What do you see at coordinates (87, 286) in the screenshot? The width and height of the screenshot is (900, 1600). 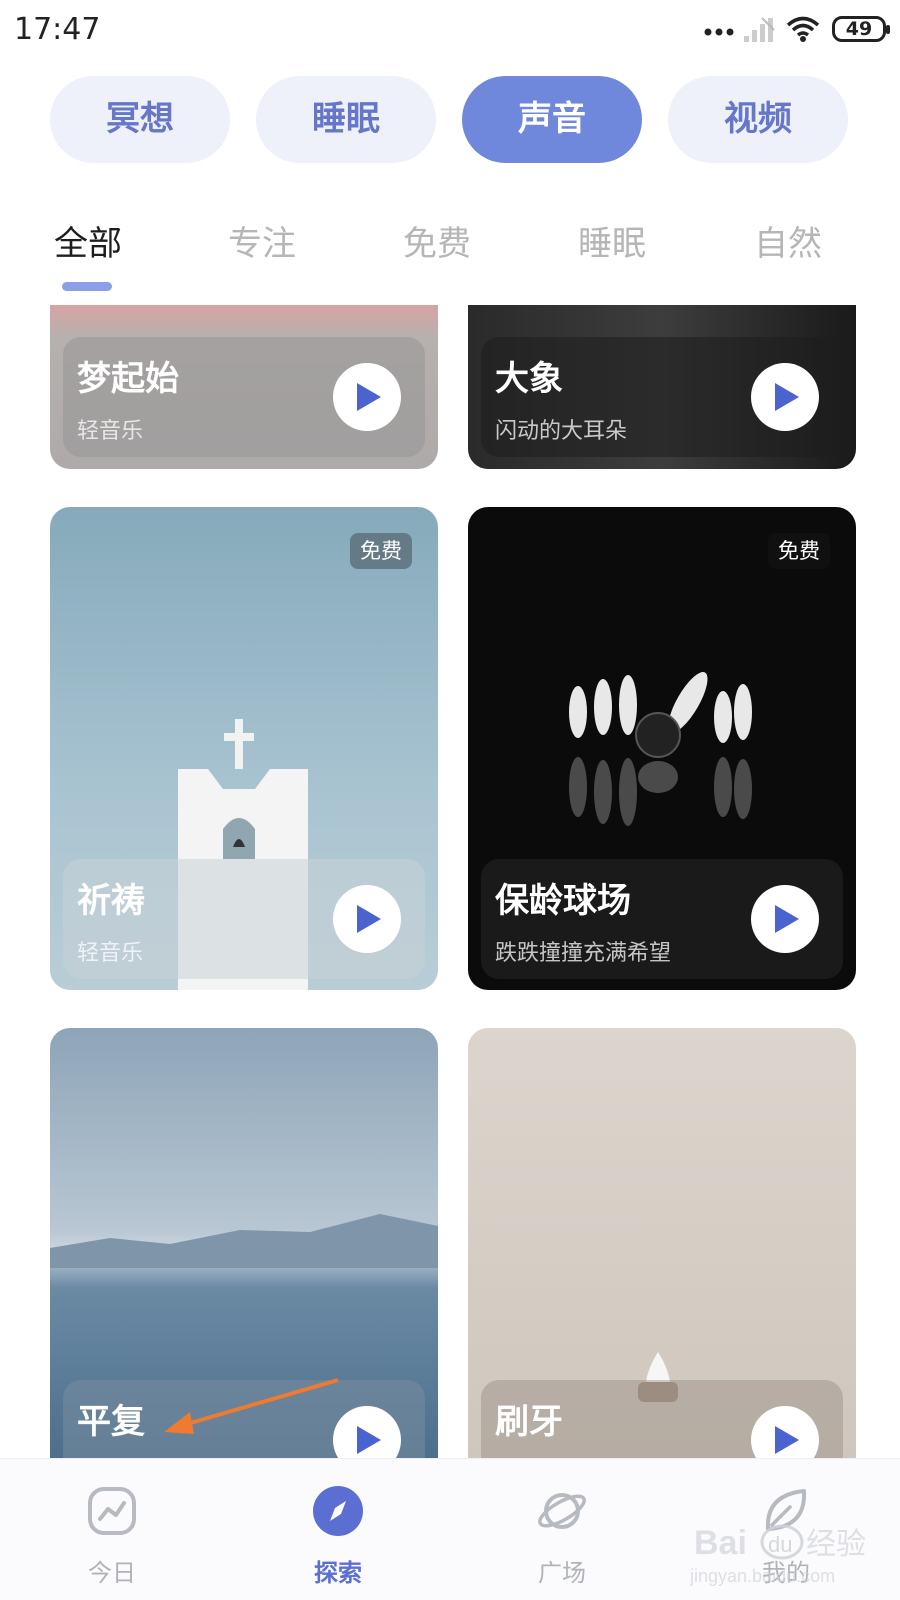 I see `tab-indicator` at bounding box center [87, 286].